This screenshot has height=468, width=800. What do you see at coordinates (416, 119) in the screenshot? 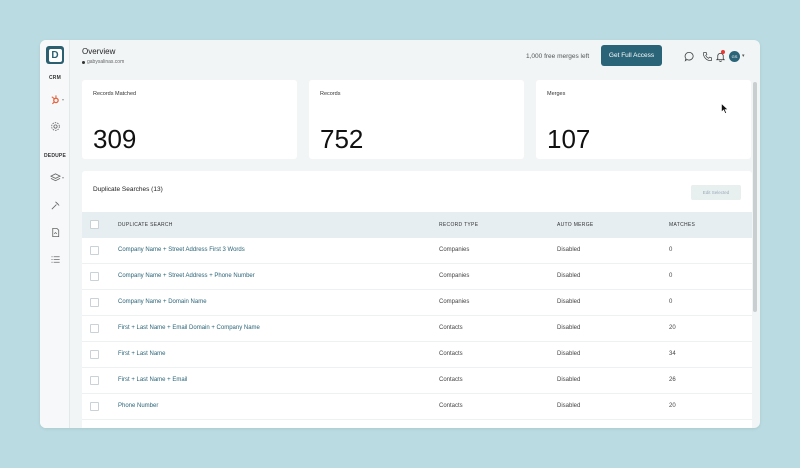
I see `stat-card-records: Records 752` at bounding box center [416, 119].